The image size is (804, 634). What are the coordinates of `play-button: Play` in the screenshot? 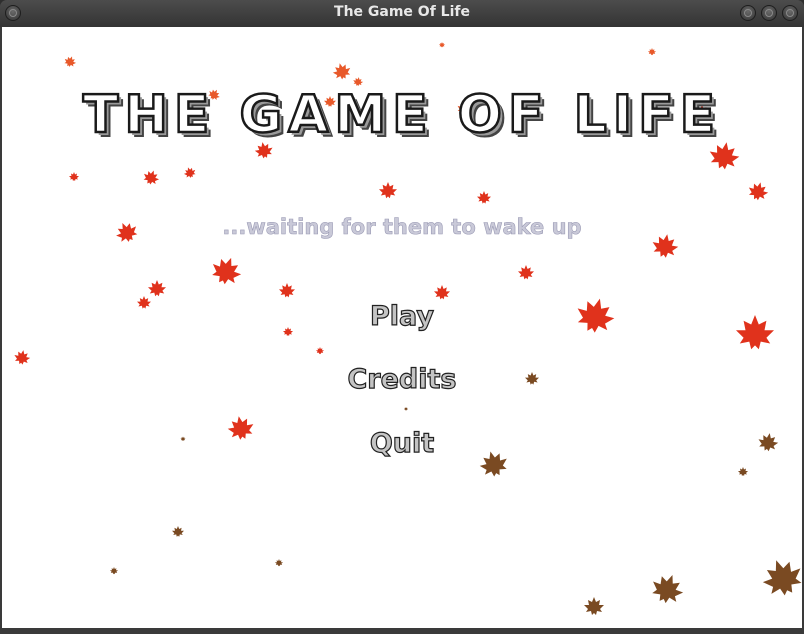 It's located at (402, 316).